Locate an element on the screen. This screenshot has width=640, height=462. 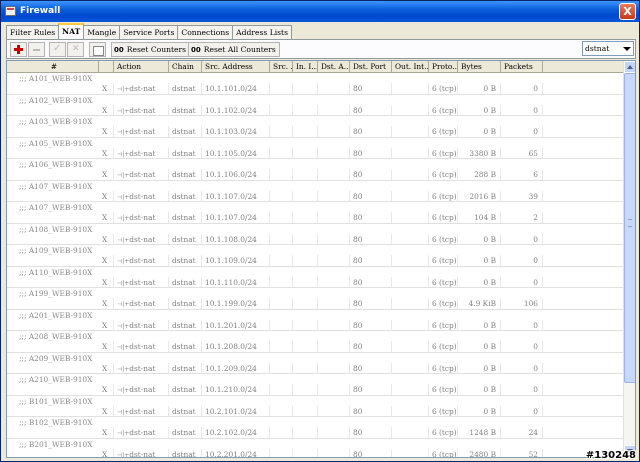
cell-packets: 52 is located at coordinates (522, 452).